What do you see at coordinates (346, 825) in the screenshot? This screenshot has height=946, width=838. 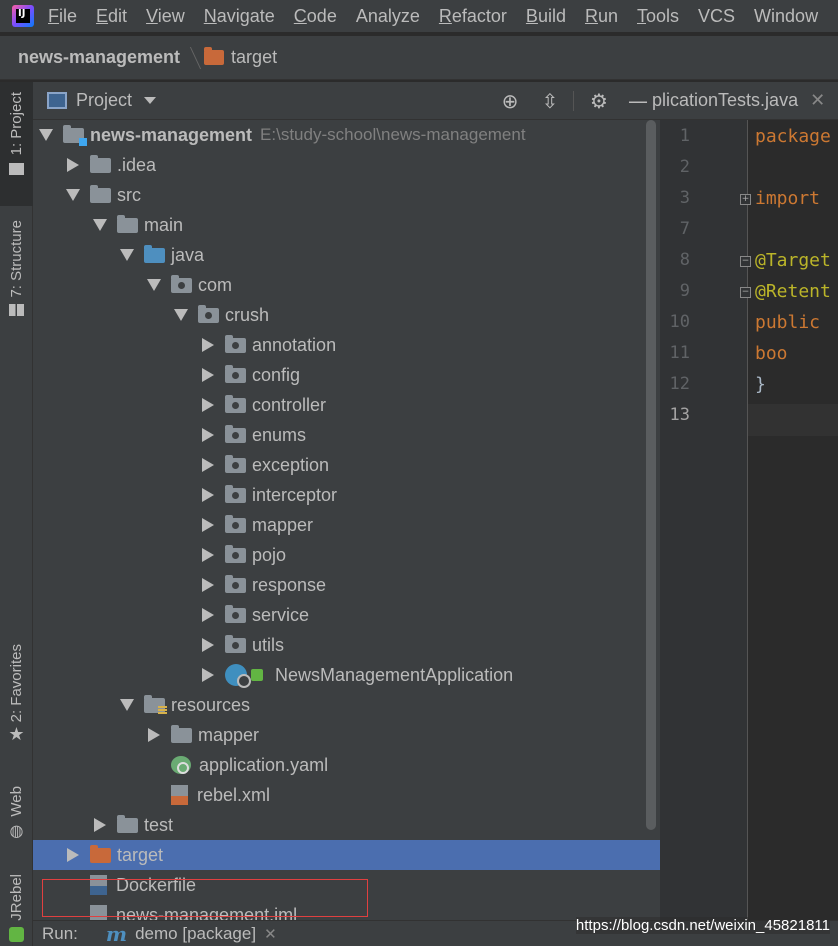 I see `tree-item: test` at bounding box center [346, 825].